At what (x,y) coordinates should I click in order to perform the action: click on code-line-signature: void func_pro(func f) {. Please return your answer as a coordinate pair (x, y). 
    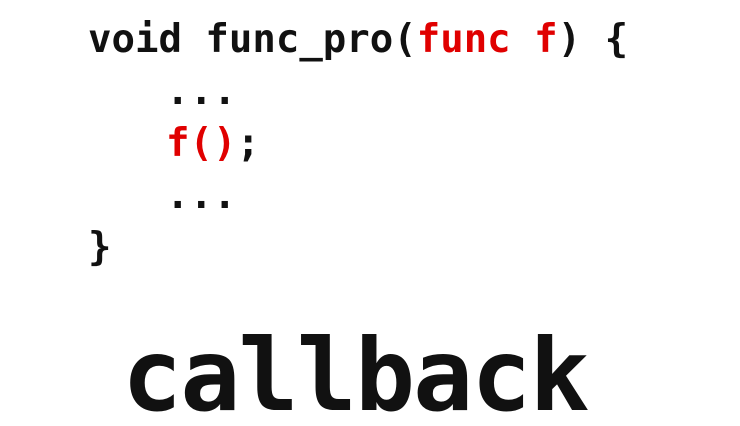
    Looking at the image, I should click on (358, 40).